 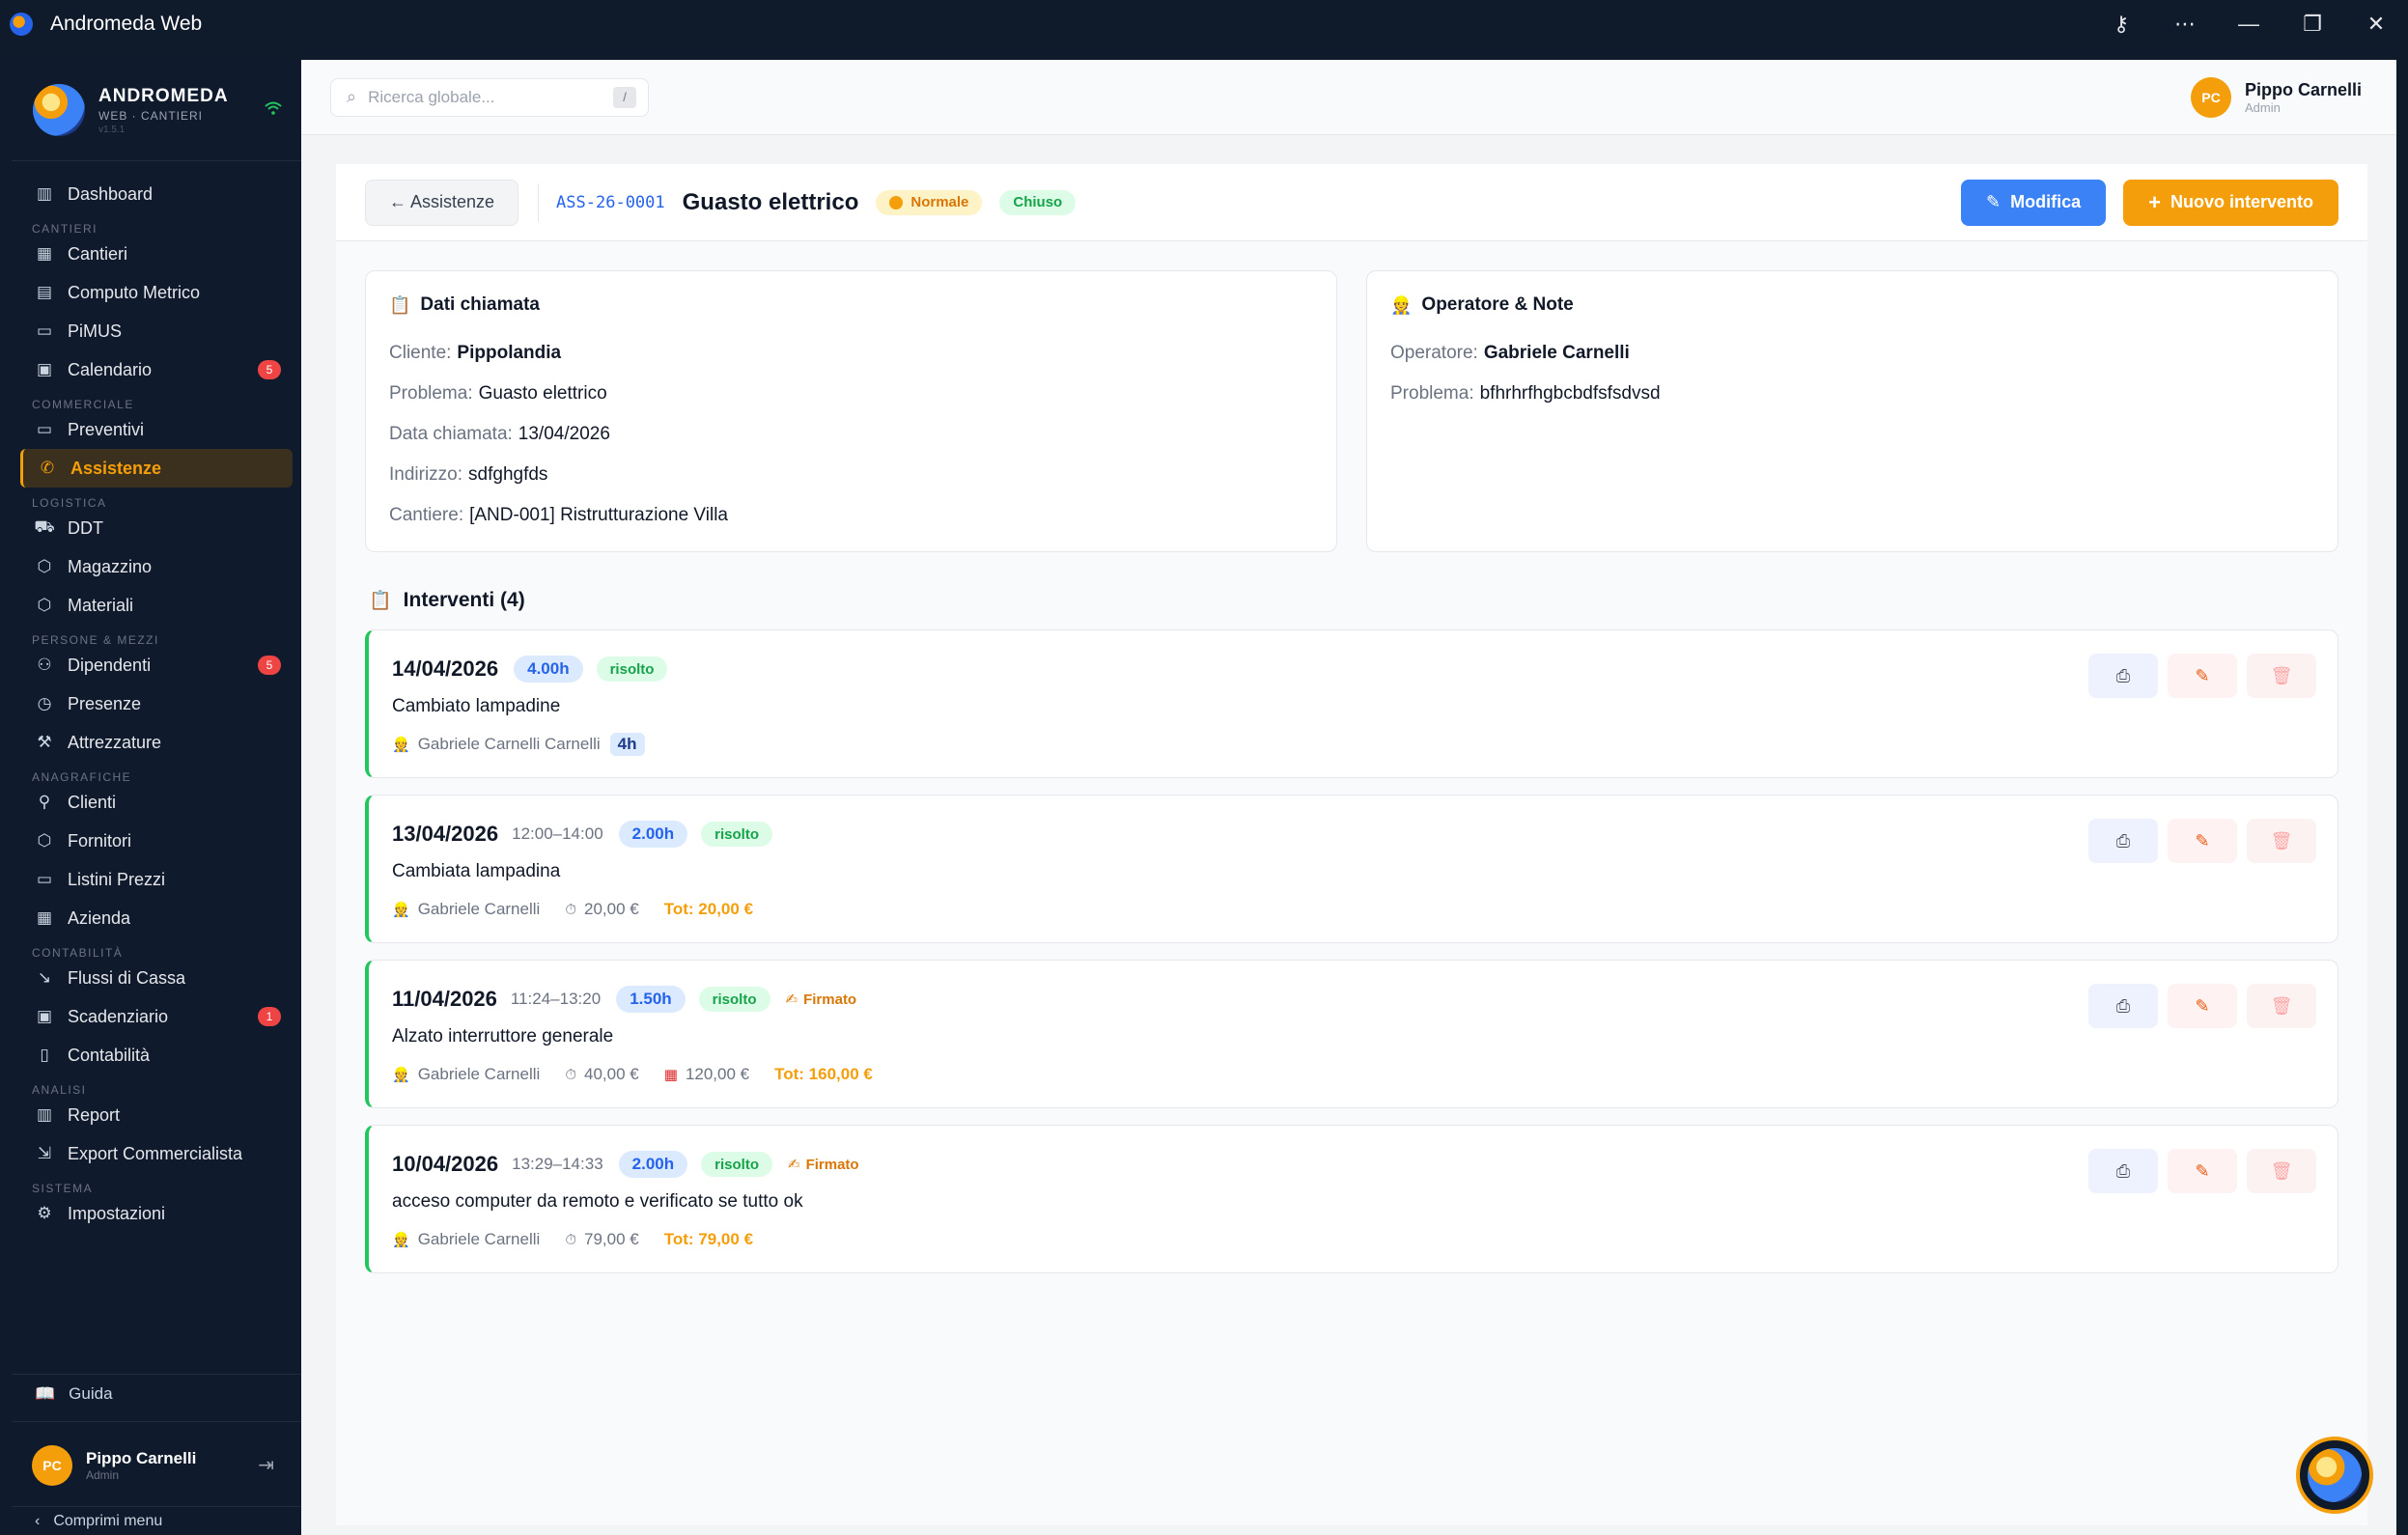 I want to click on search-input: ⌕ Ricerca globale... /, so click(x=490, y=97).